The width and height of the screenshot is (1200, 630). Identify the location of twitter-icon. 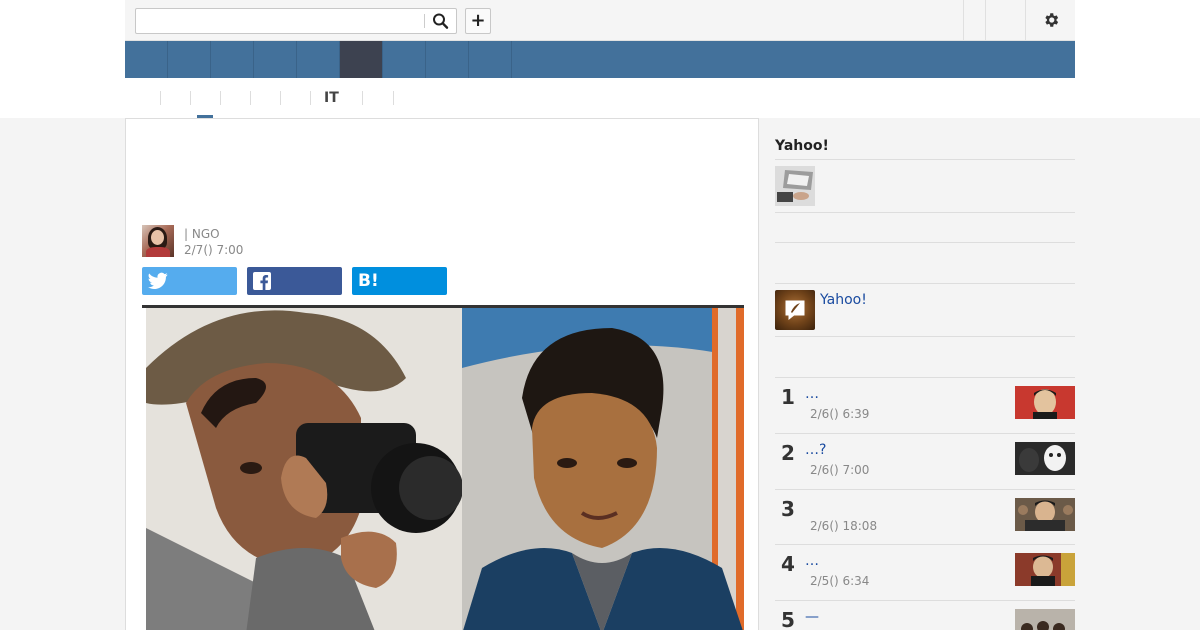
(158, 280).